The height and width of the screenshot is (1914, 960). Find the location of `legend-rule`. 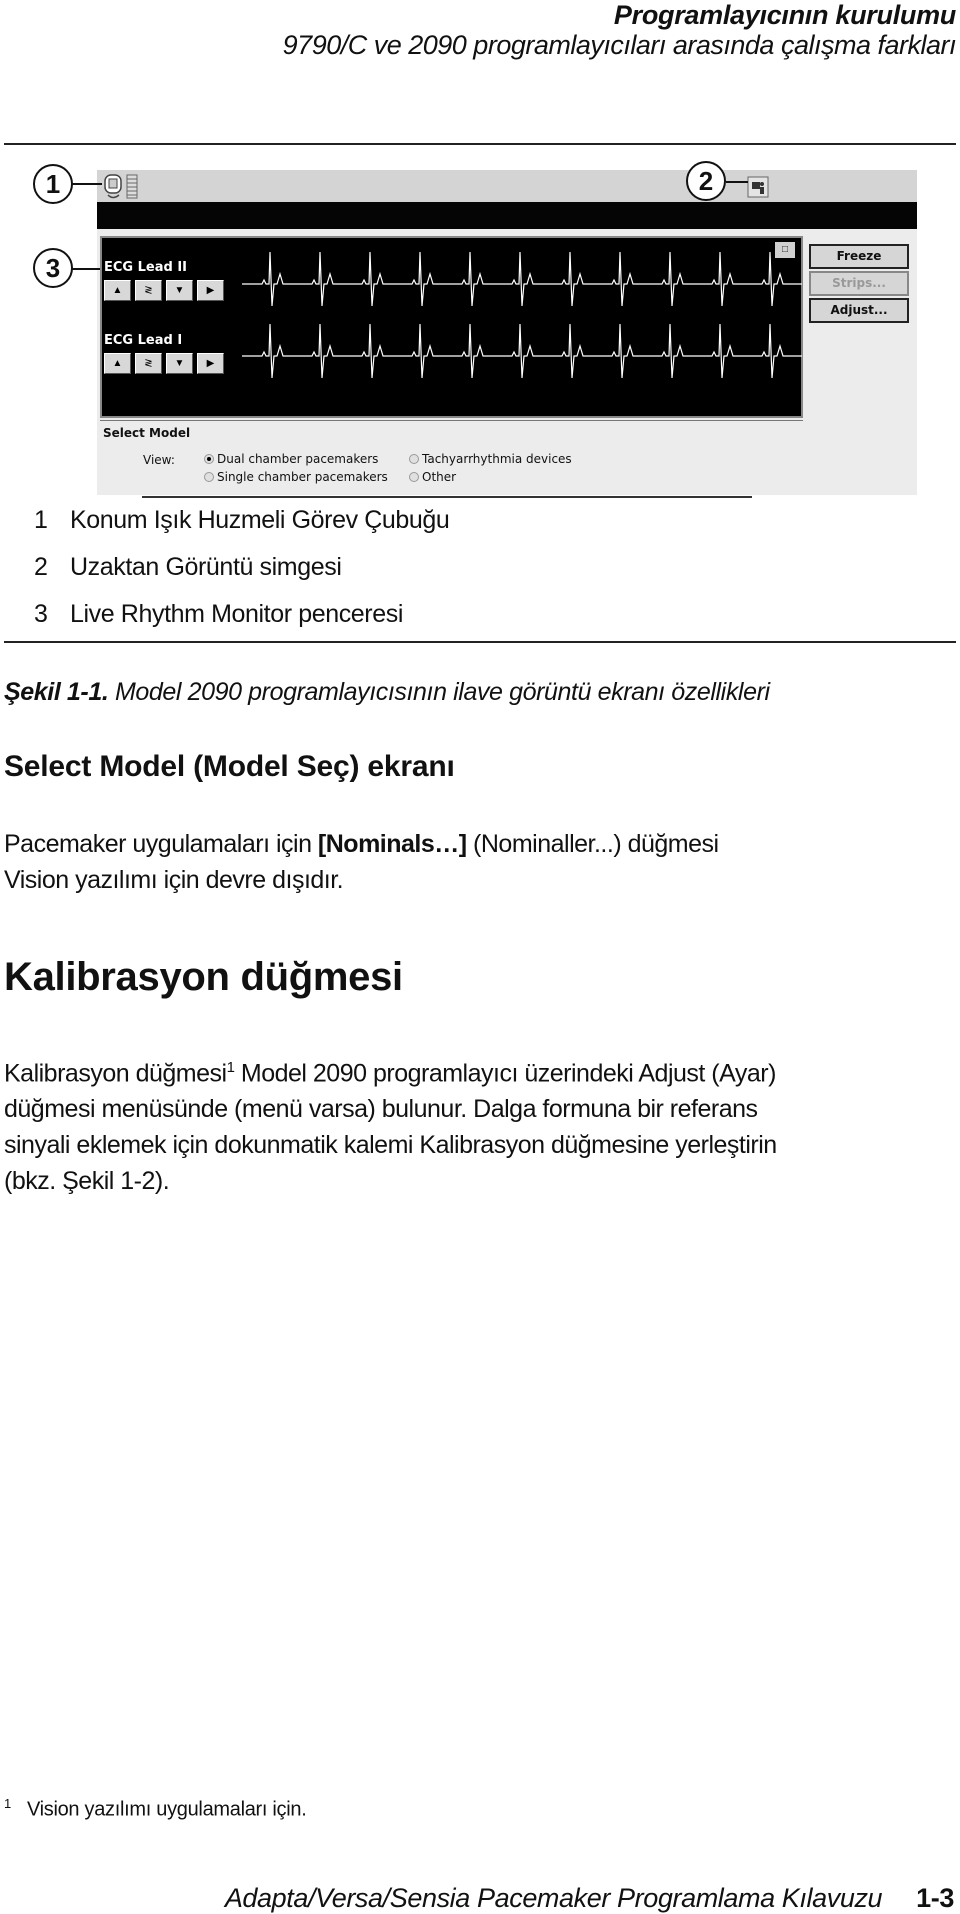

legend-rule is located at coordinates (480, 642).